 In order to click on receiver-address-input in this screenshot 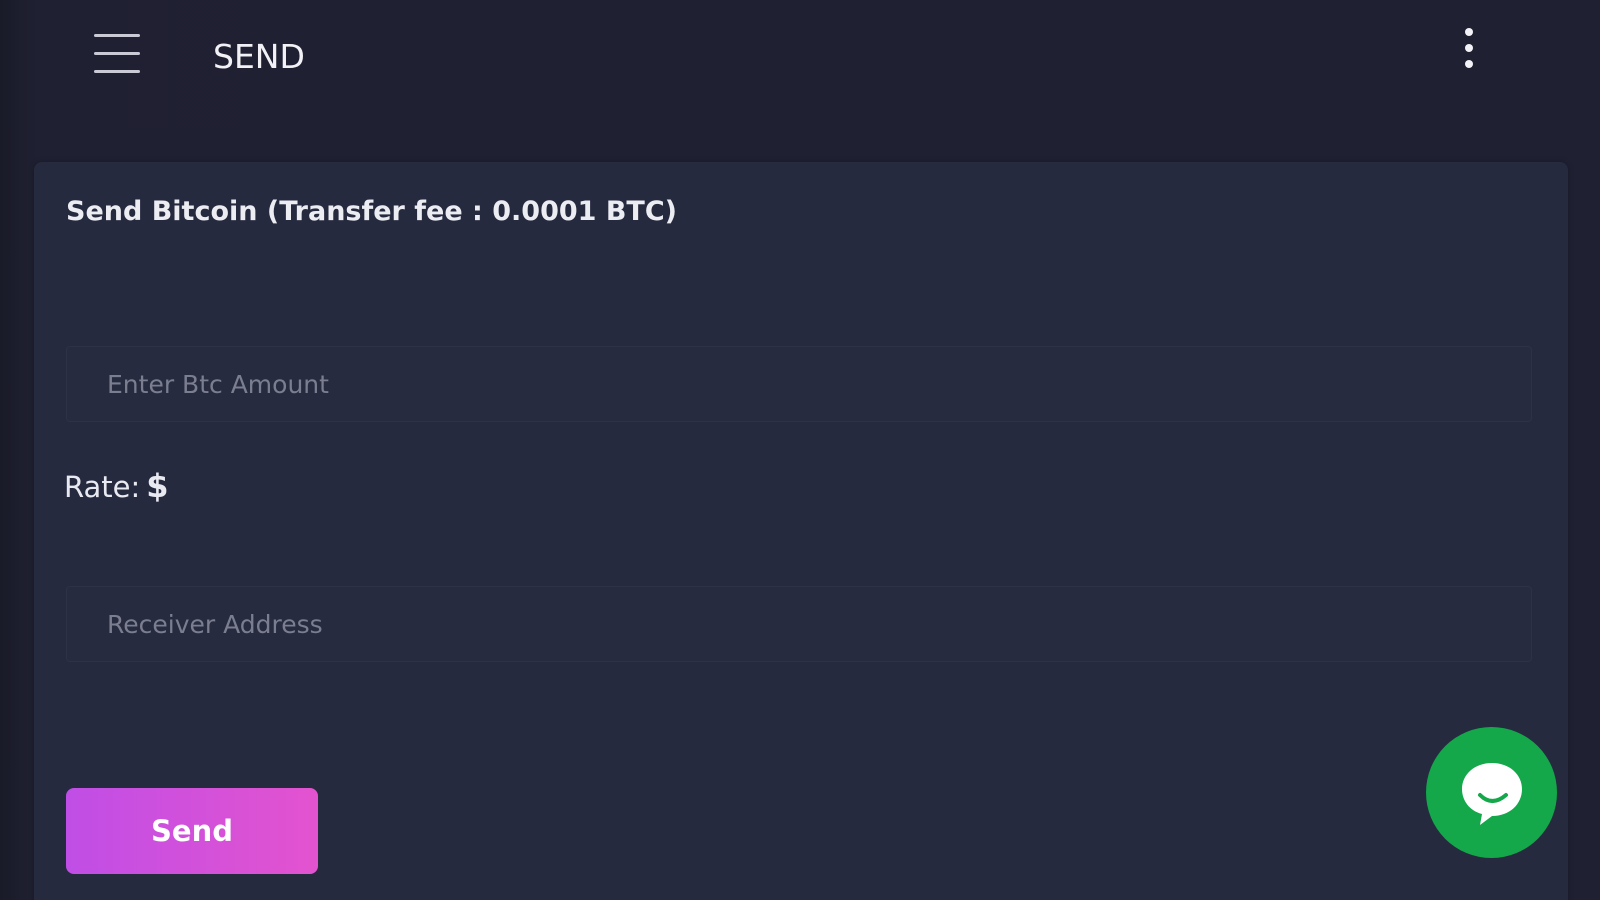, I will do `click(799, 624)`.